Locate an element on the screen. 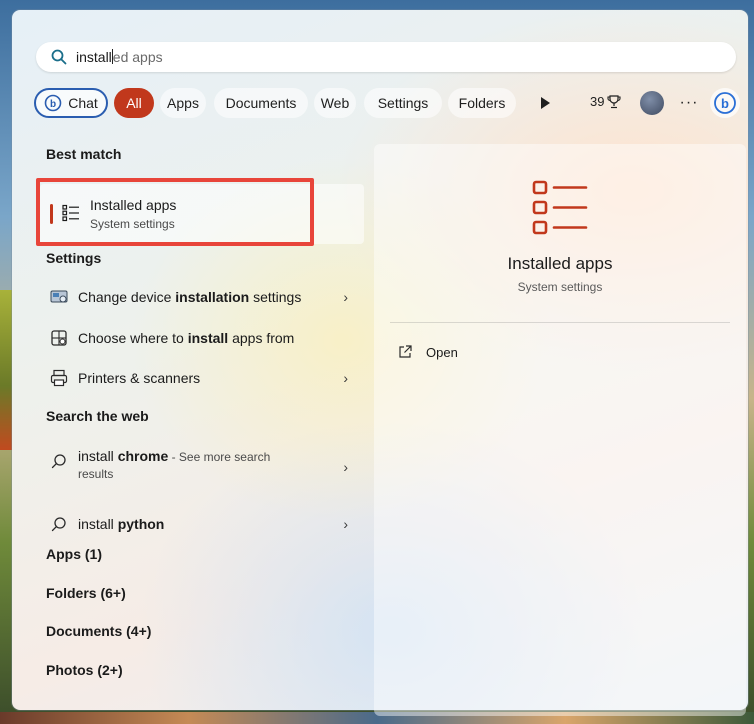 This screenshot has width=754, height=724. chat-label: Chat is located at coordinates (83, 103).